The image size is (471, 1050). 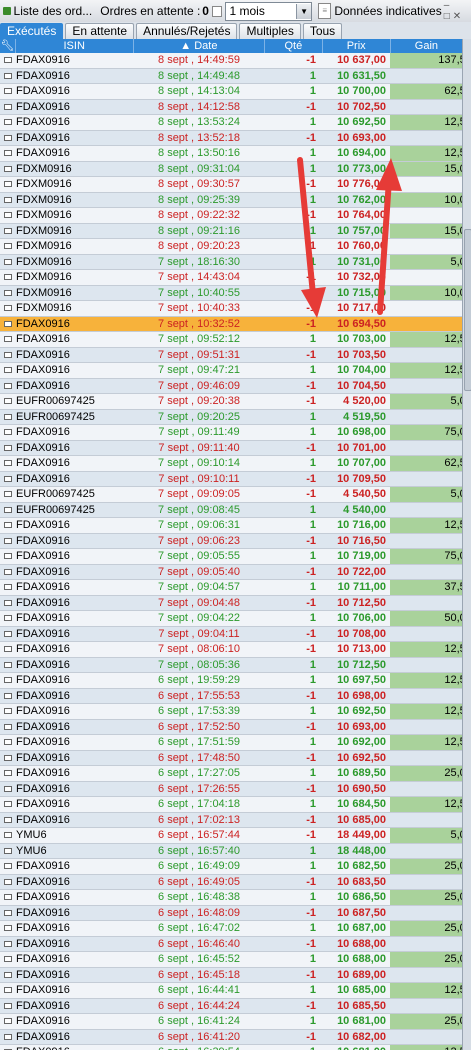 I want to click on period-select: 1 mois ▼, so click(x=268, y=11).